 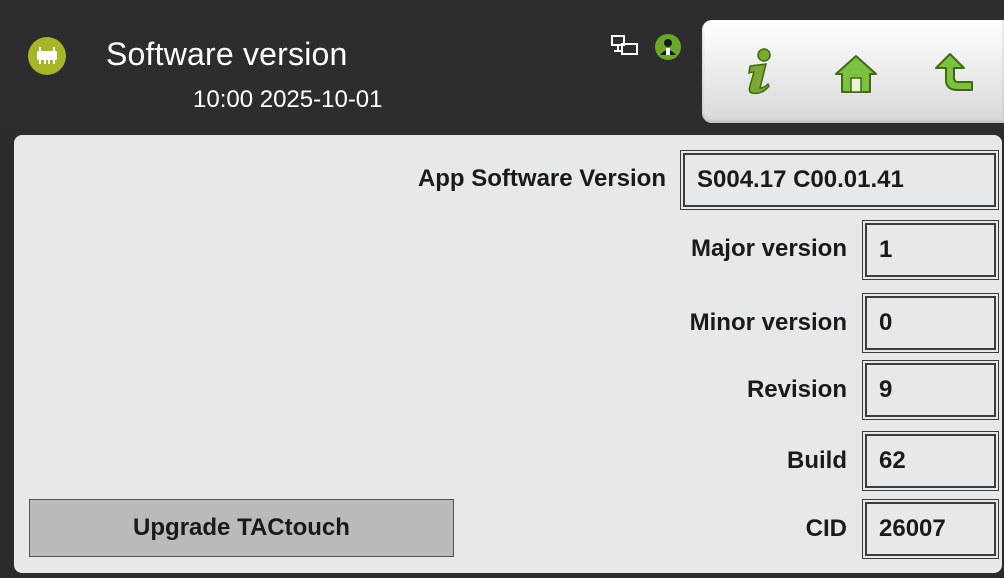 I want to click on minor-version-label: Minor version, so click(x=768, y=322).